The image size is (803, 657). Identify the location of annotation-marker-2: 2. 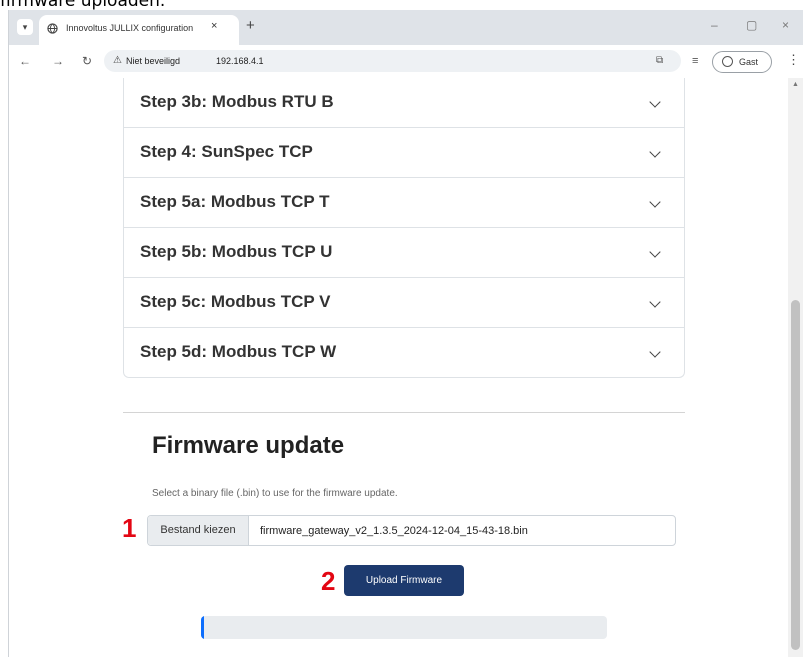
(328, 581).